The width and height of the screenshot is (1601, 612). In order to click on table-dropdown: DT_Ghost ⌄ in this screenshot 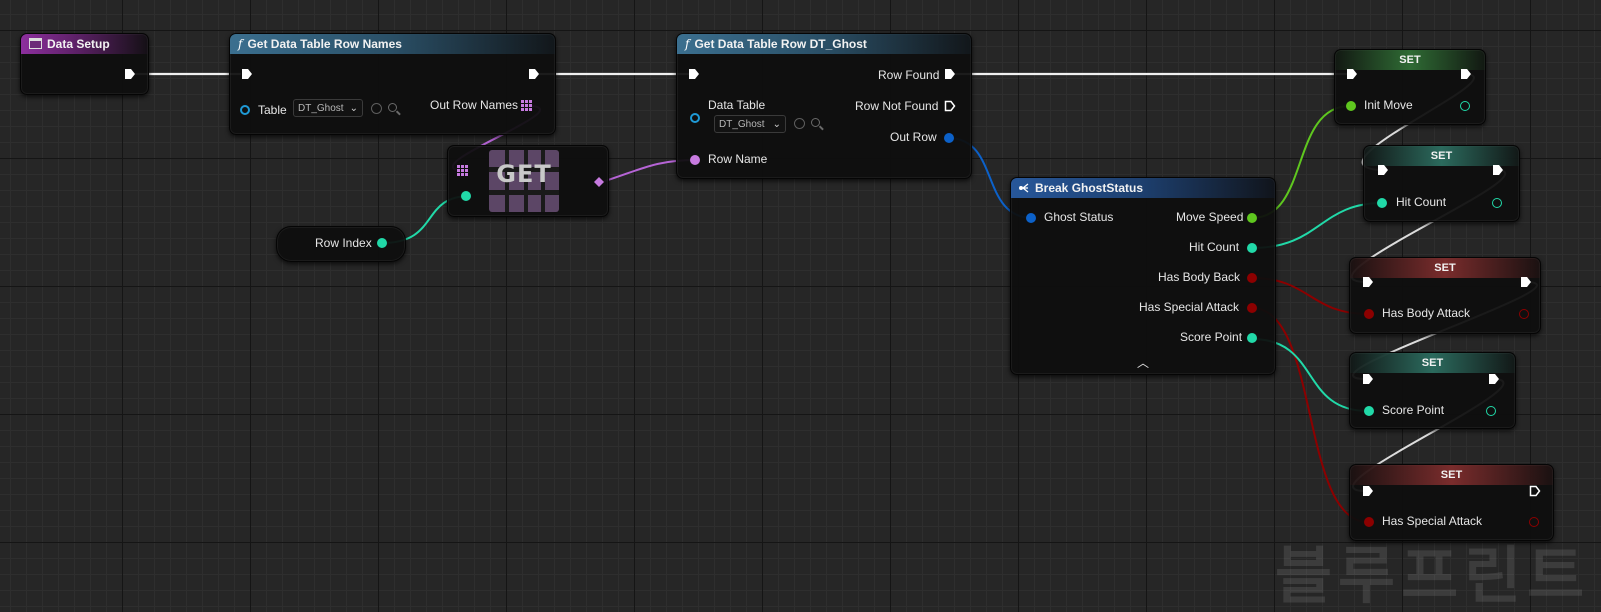, I will do `click(328, 108)`.